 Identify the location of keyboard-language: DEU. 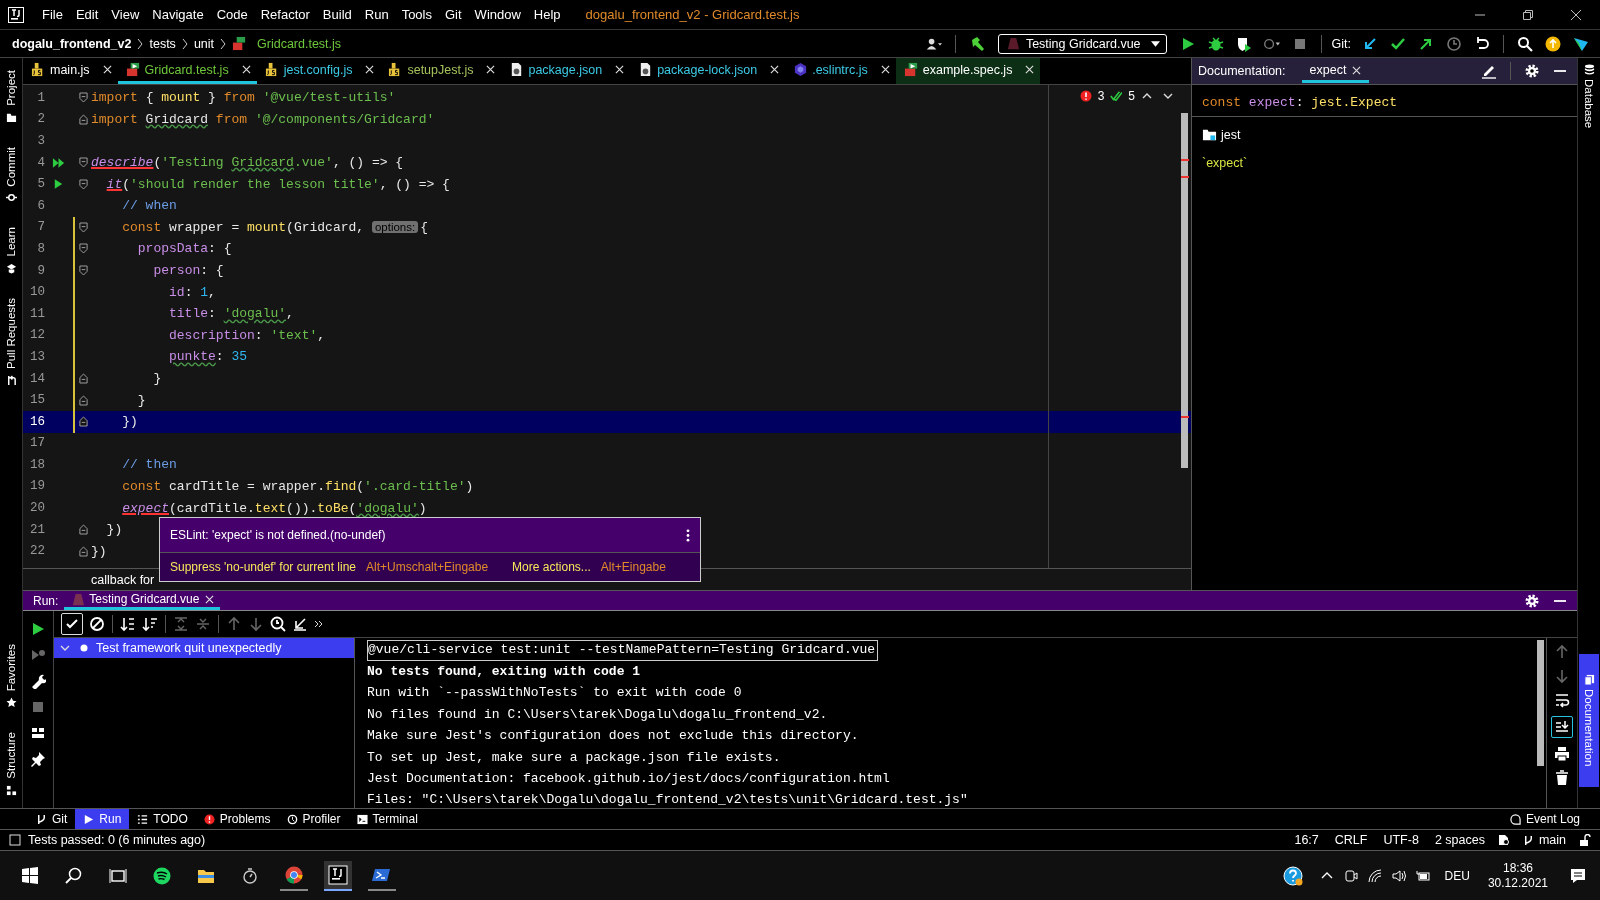
(1457, 875).